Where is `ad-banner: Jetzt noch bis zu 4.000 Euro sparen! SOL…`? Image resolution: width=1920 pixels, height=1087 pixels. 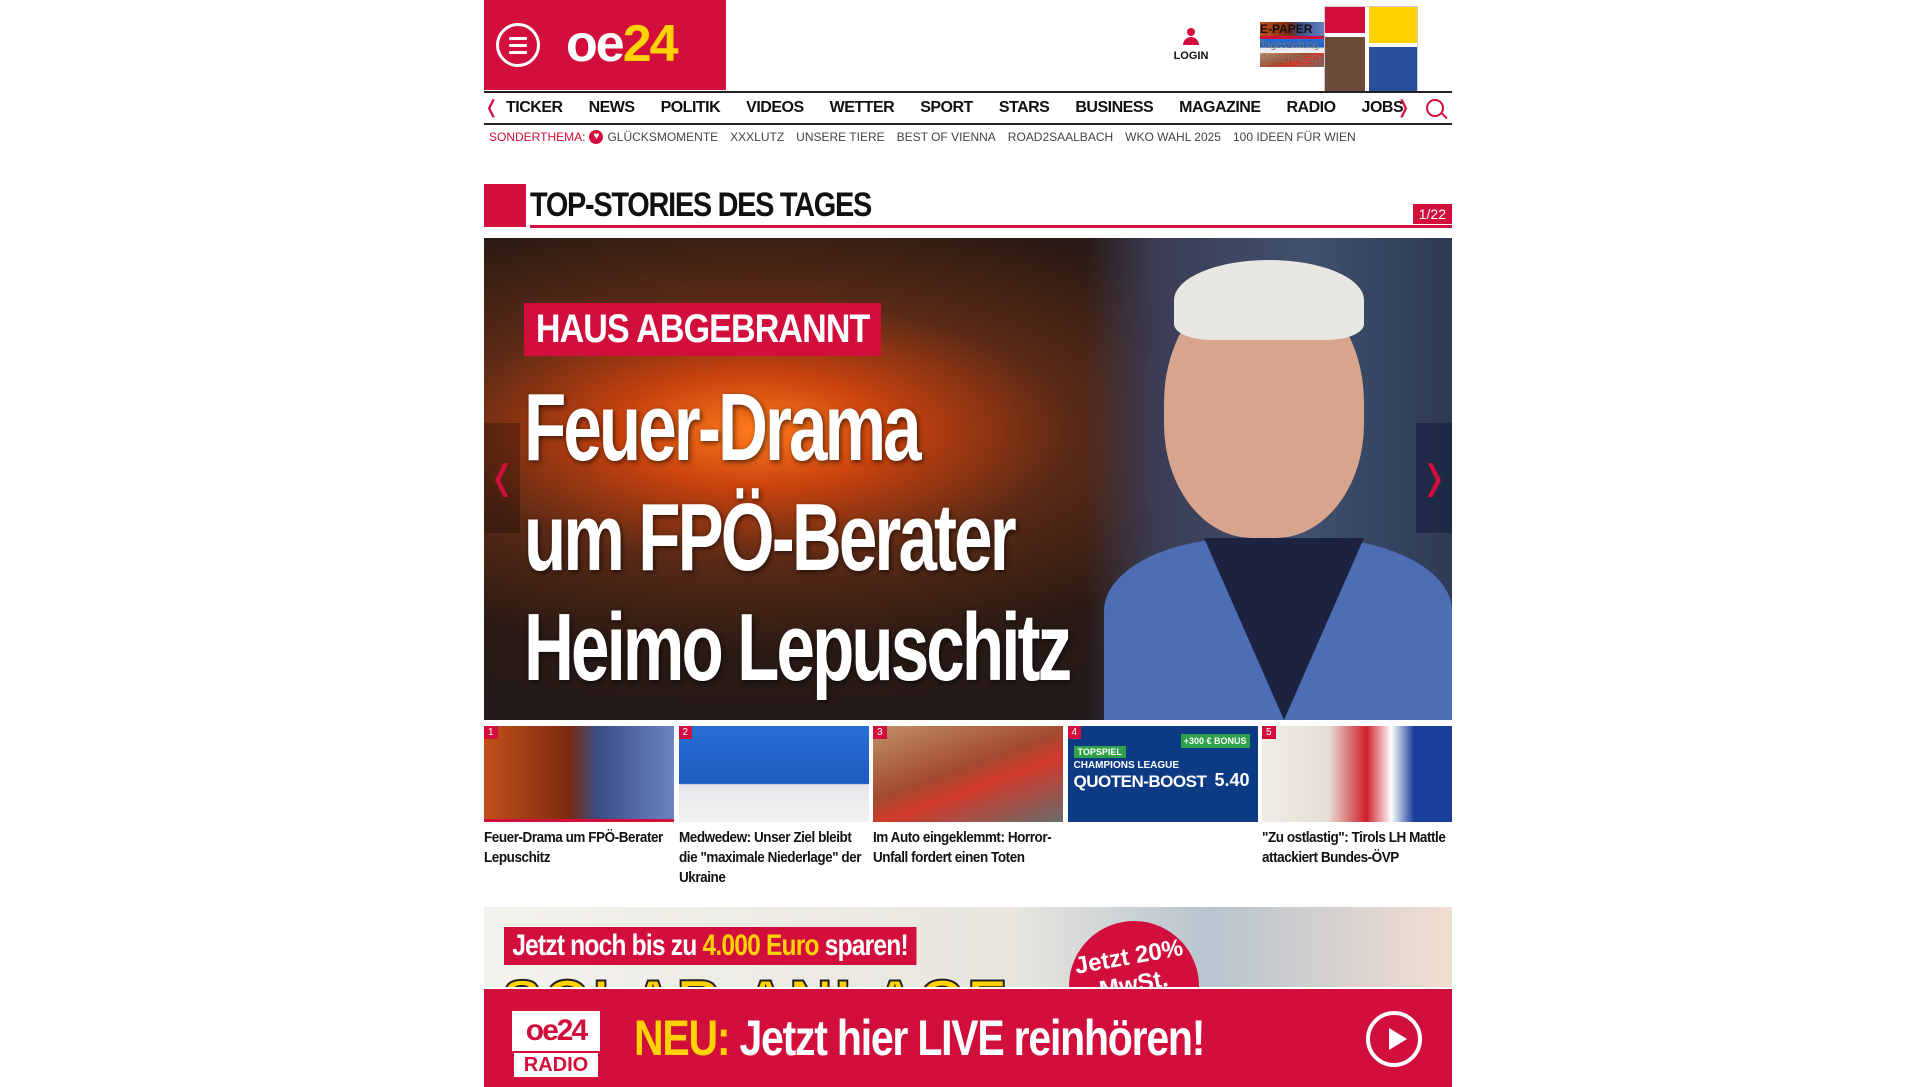 ad-banner: Jetzt noch bis zu 4.000 Euro sparen! SOL… is located at coordinates (968, 947).